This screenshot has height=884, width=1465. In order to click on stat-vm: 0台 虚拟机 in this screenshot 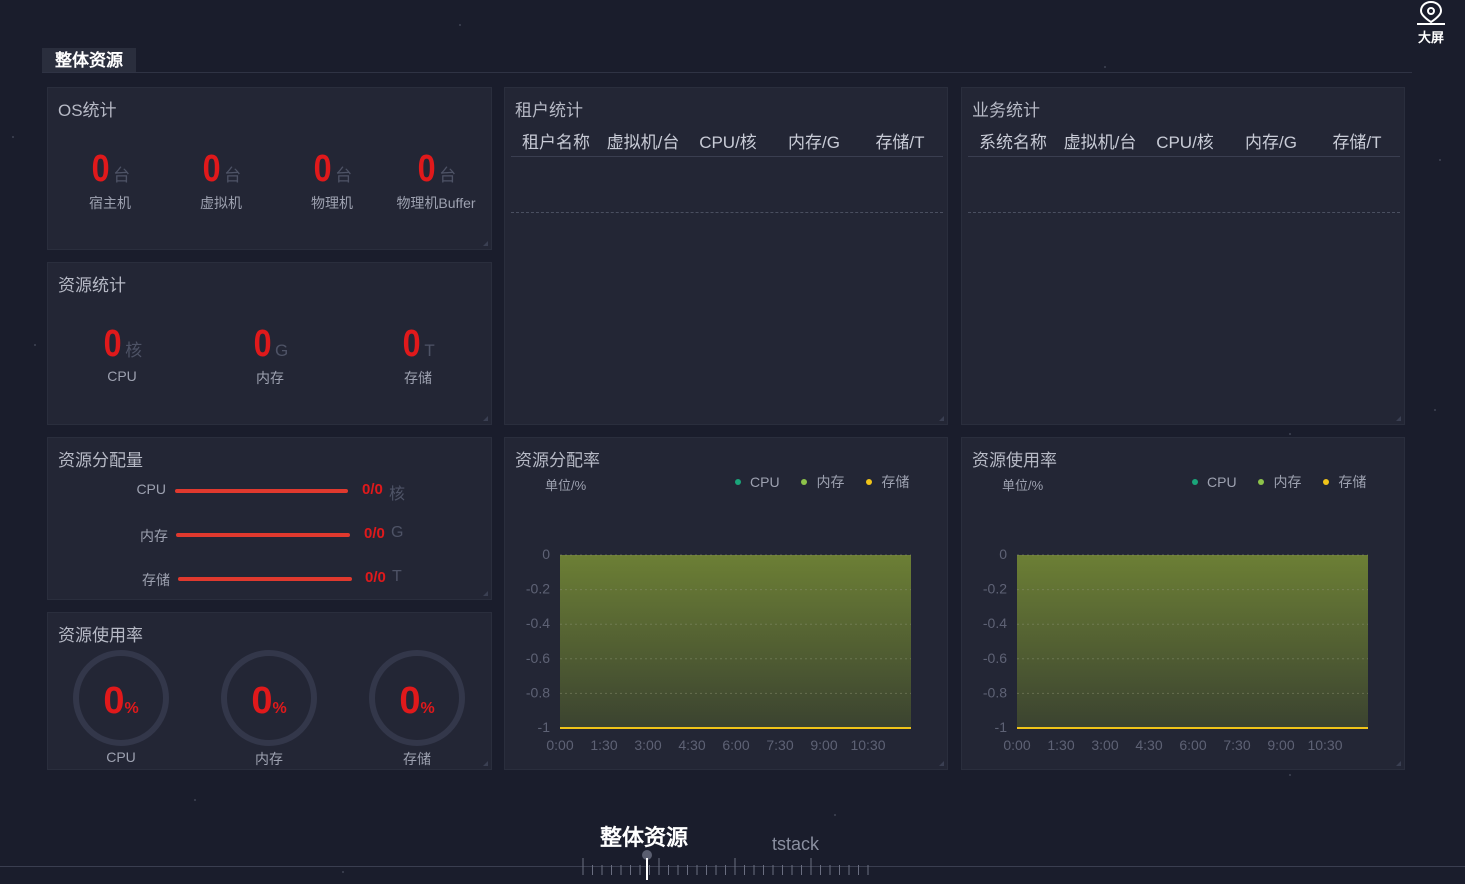, I will do `click(221, 180)`.